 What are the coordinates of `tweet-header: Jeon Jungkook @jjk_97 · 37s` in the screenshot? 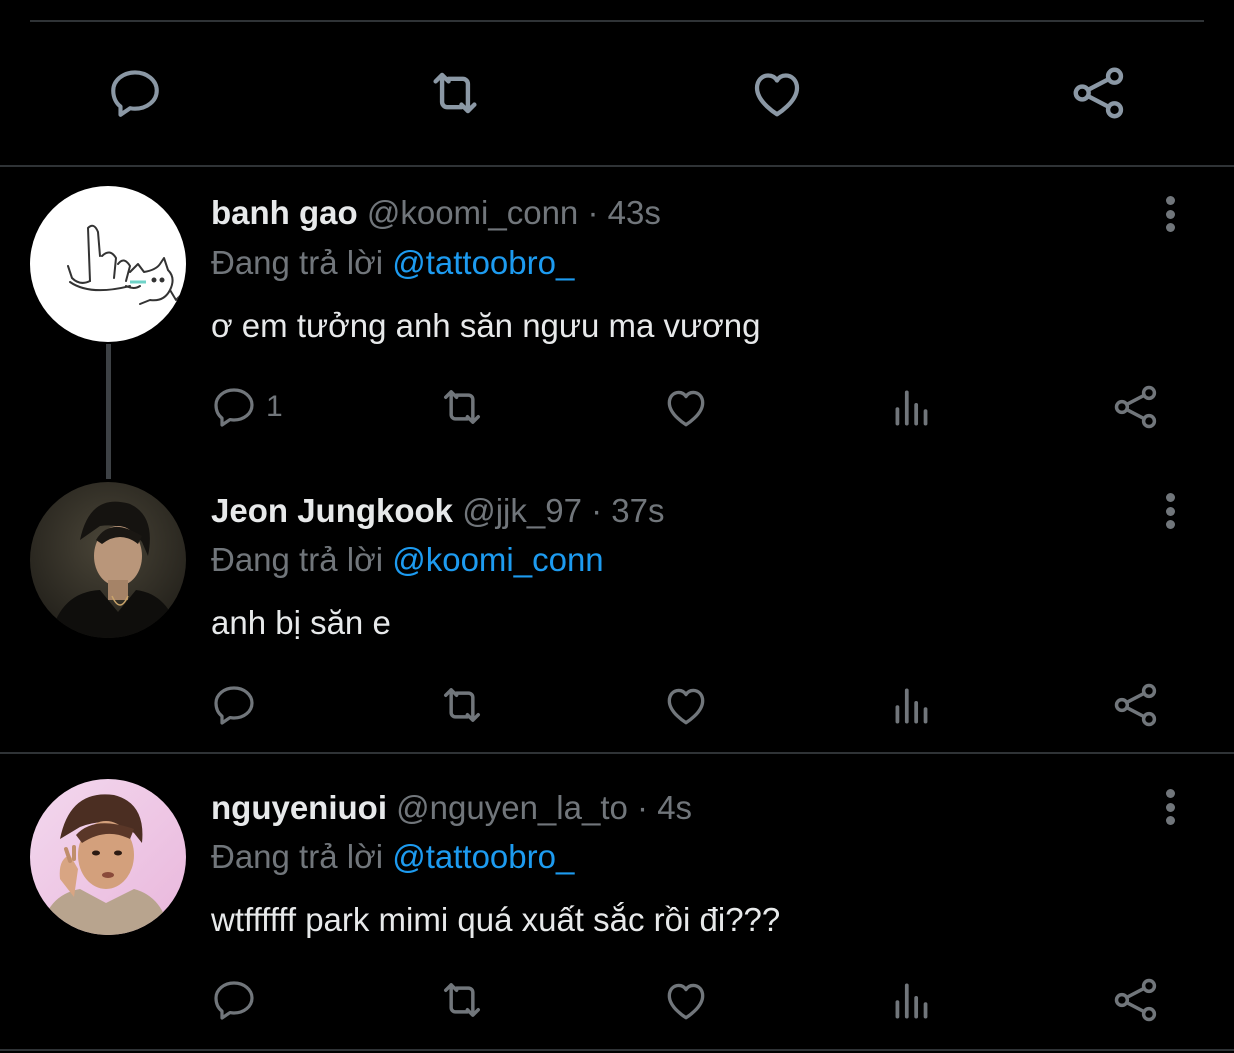 It's located at (438, 511).